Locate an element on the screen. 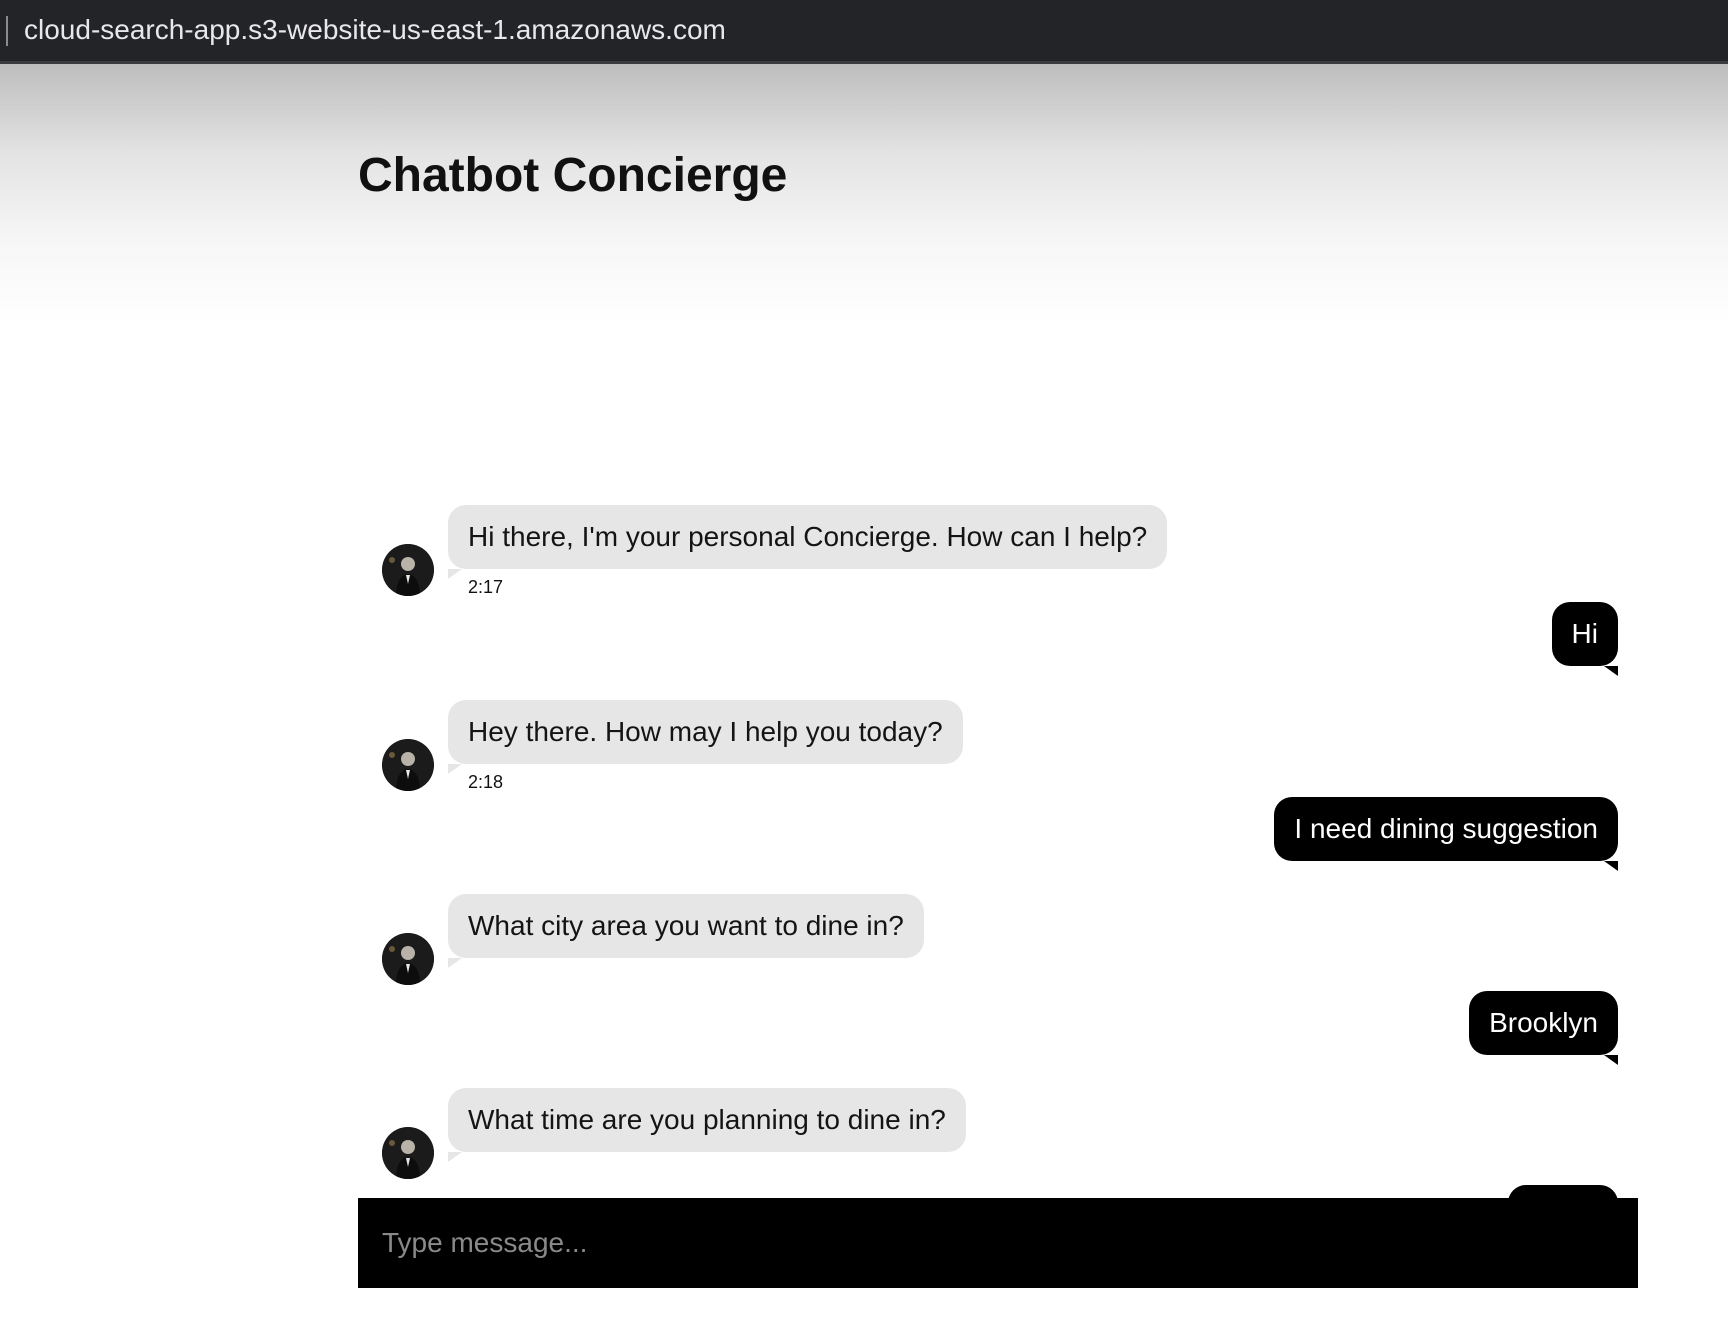 The width and height of the screenshot is (1728, 1318). user-message-bubble: I need dining suggestion is located at coordinates (1446, 834).